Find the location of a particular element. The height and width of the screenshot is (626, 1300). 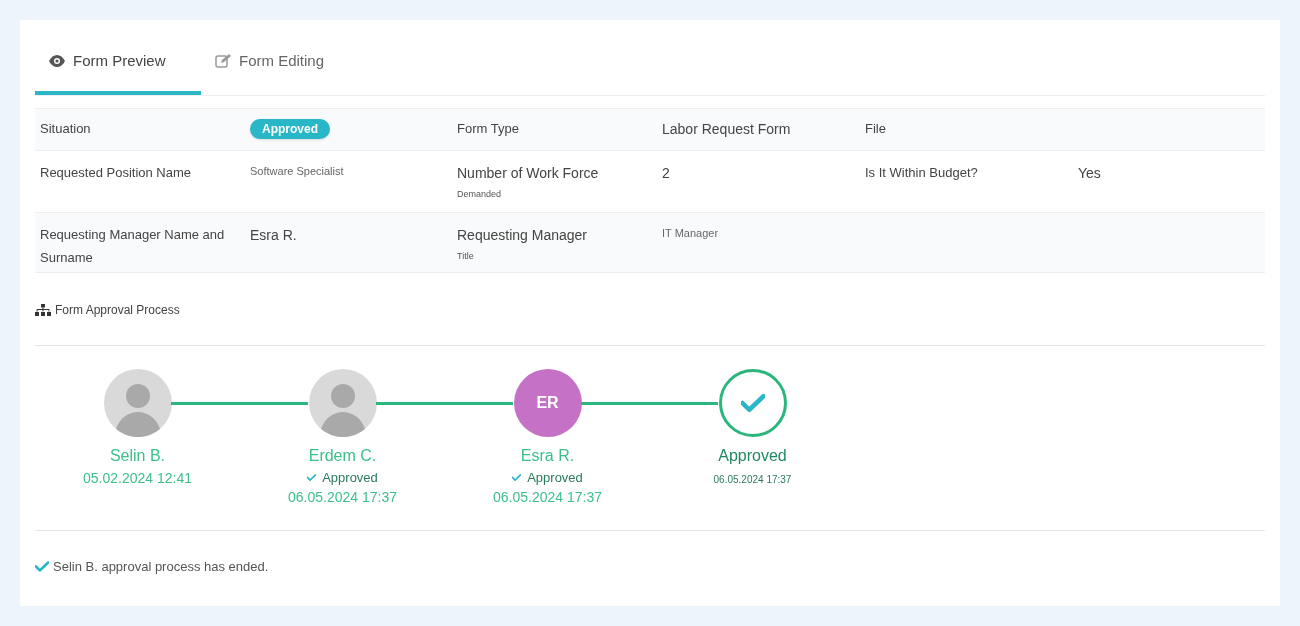

status-message: Selin B. approval process has ended. is located at coordinates (161, 567).